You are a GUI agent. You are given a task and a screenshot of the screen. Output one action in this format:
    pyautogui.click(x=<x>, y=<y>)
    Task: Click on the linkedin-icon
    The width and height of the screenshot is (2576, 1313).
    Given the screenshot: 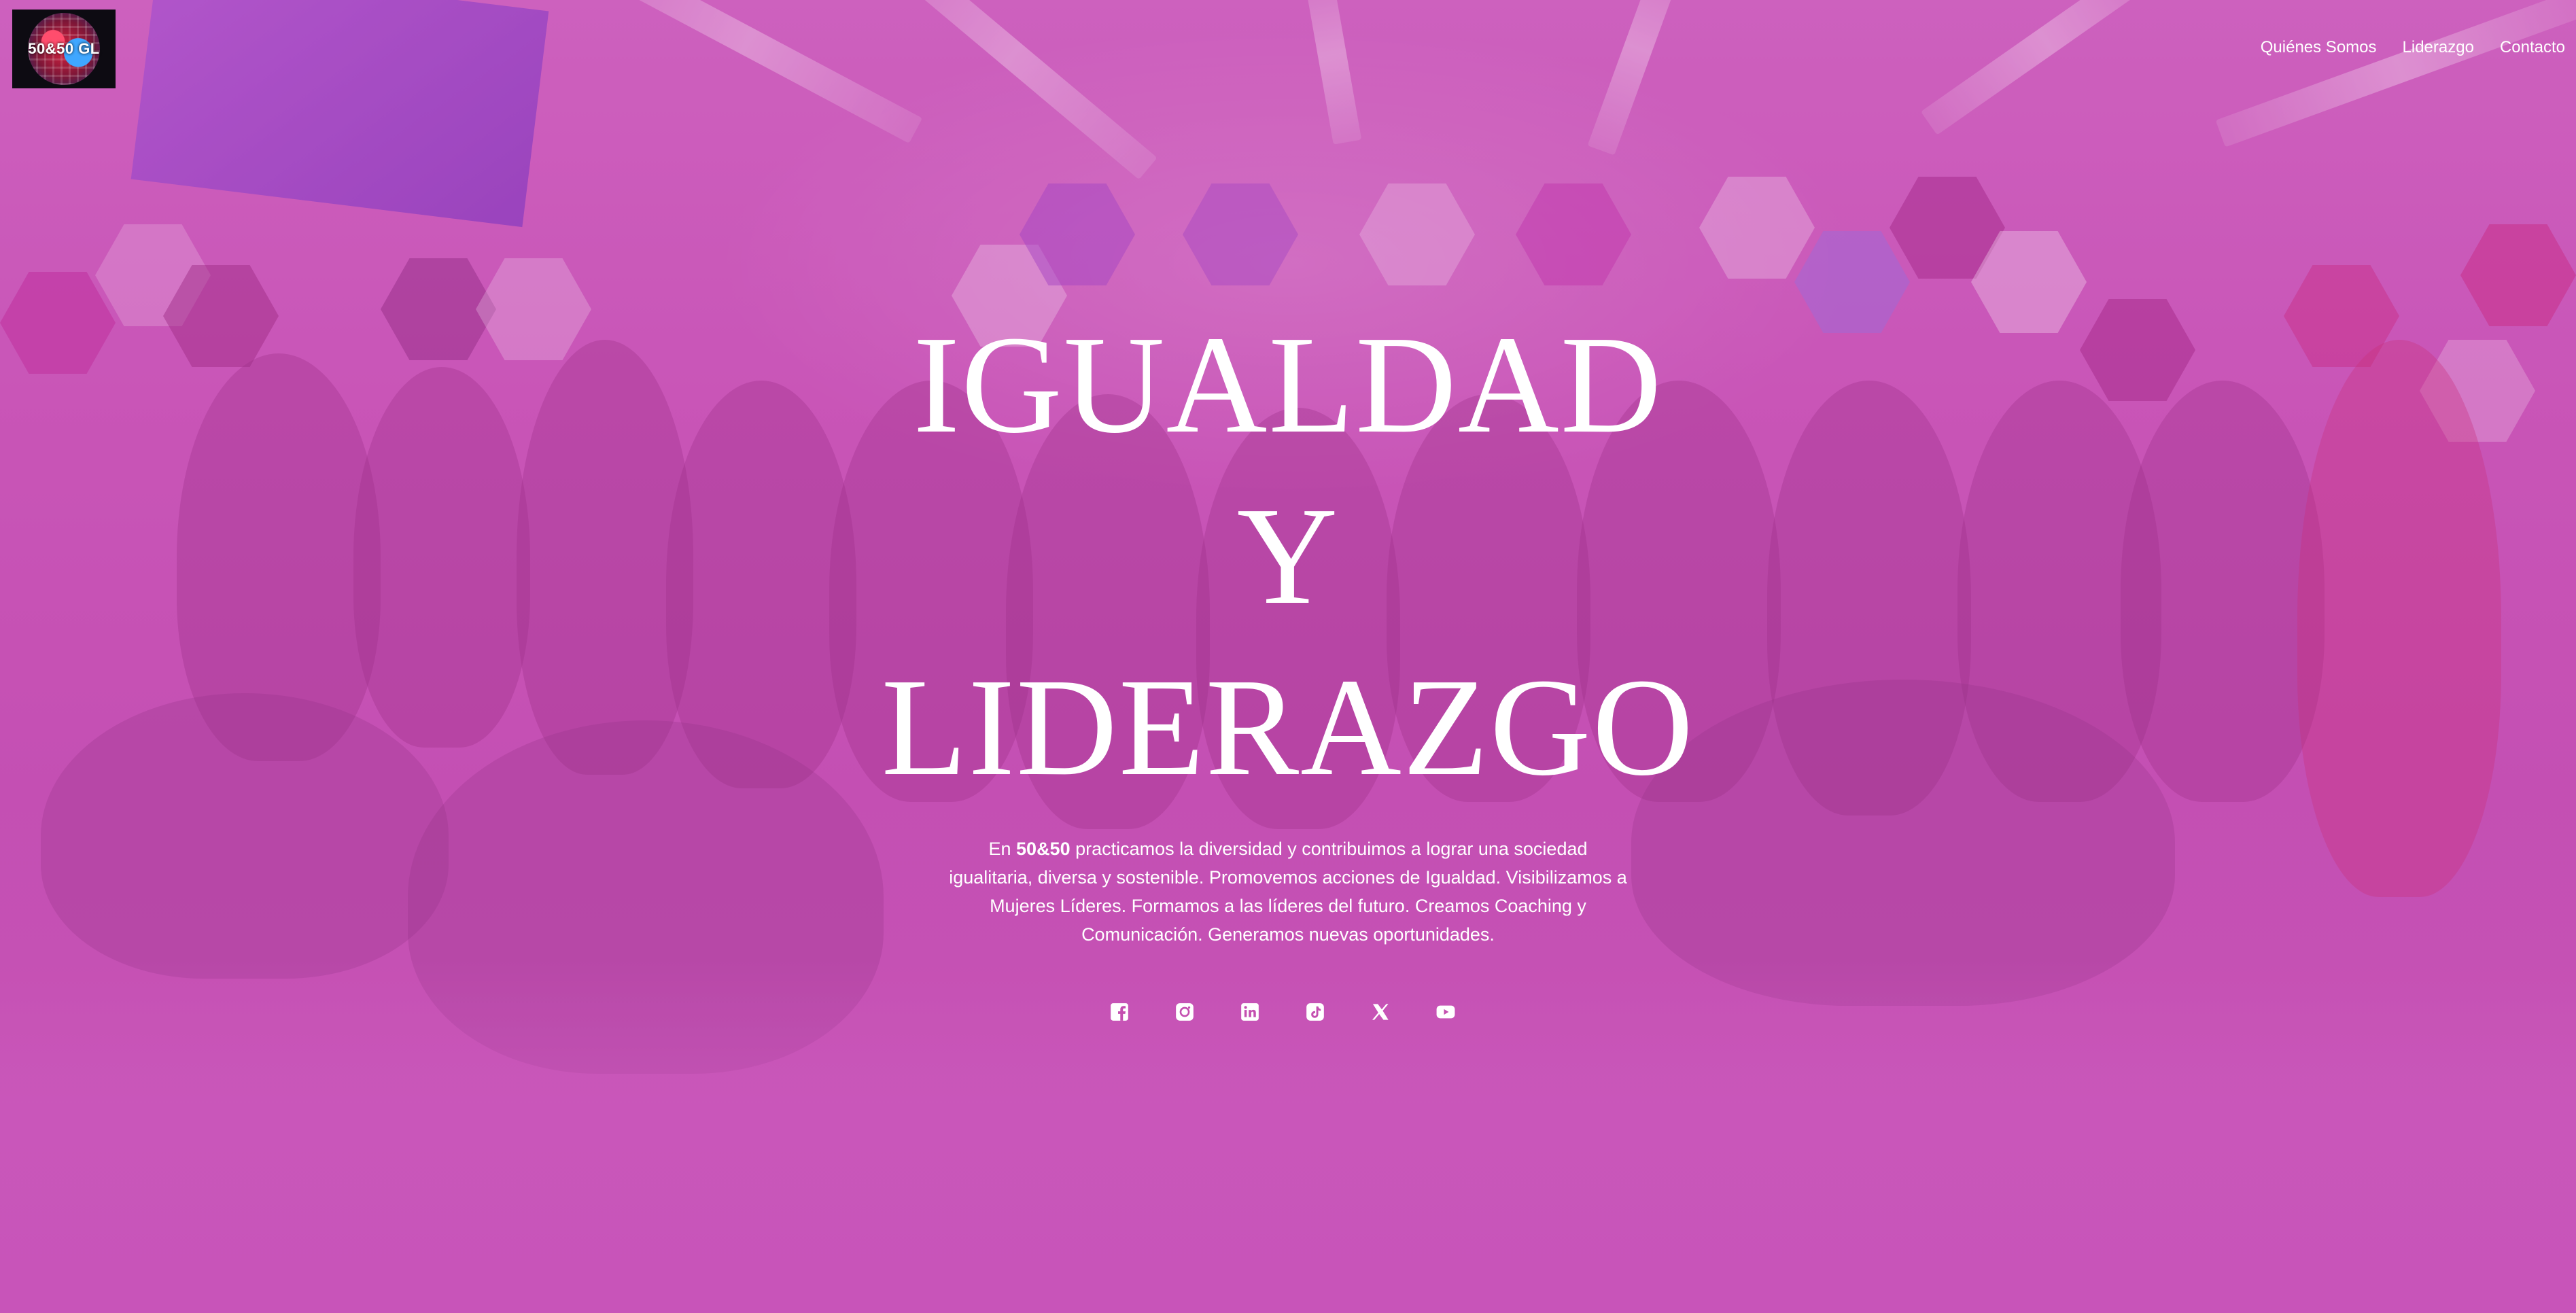 What is the action you would take?
    pyautogui.click(x=1249, y=1011)
    